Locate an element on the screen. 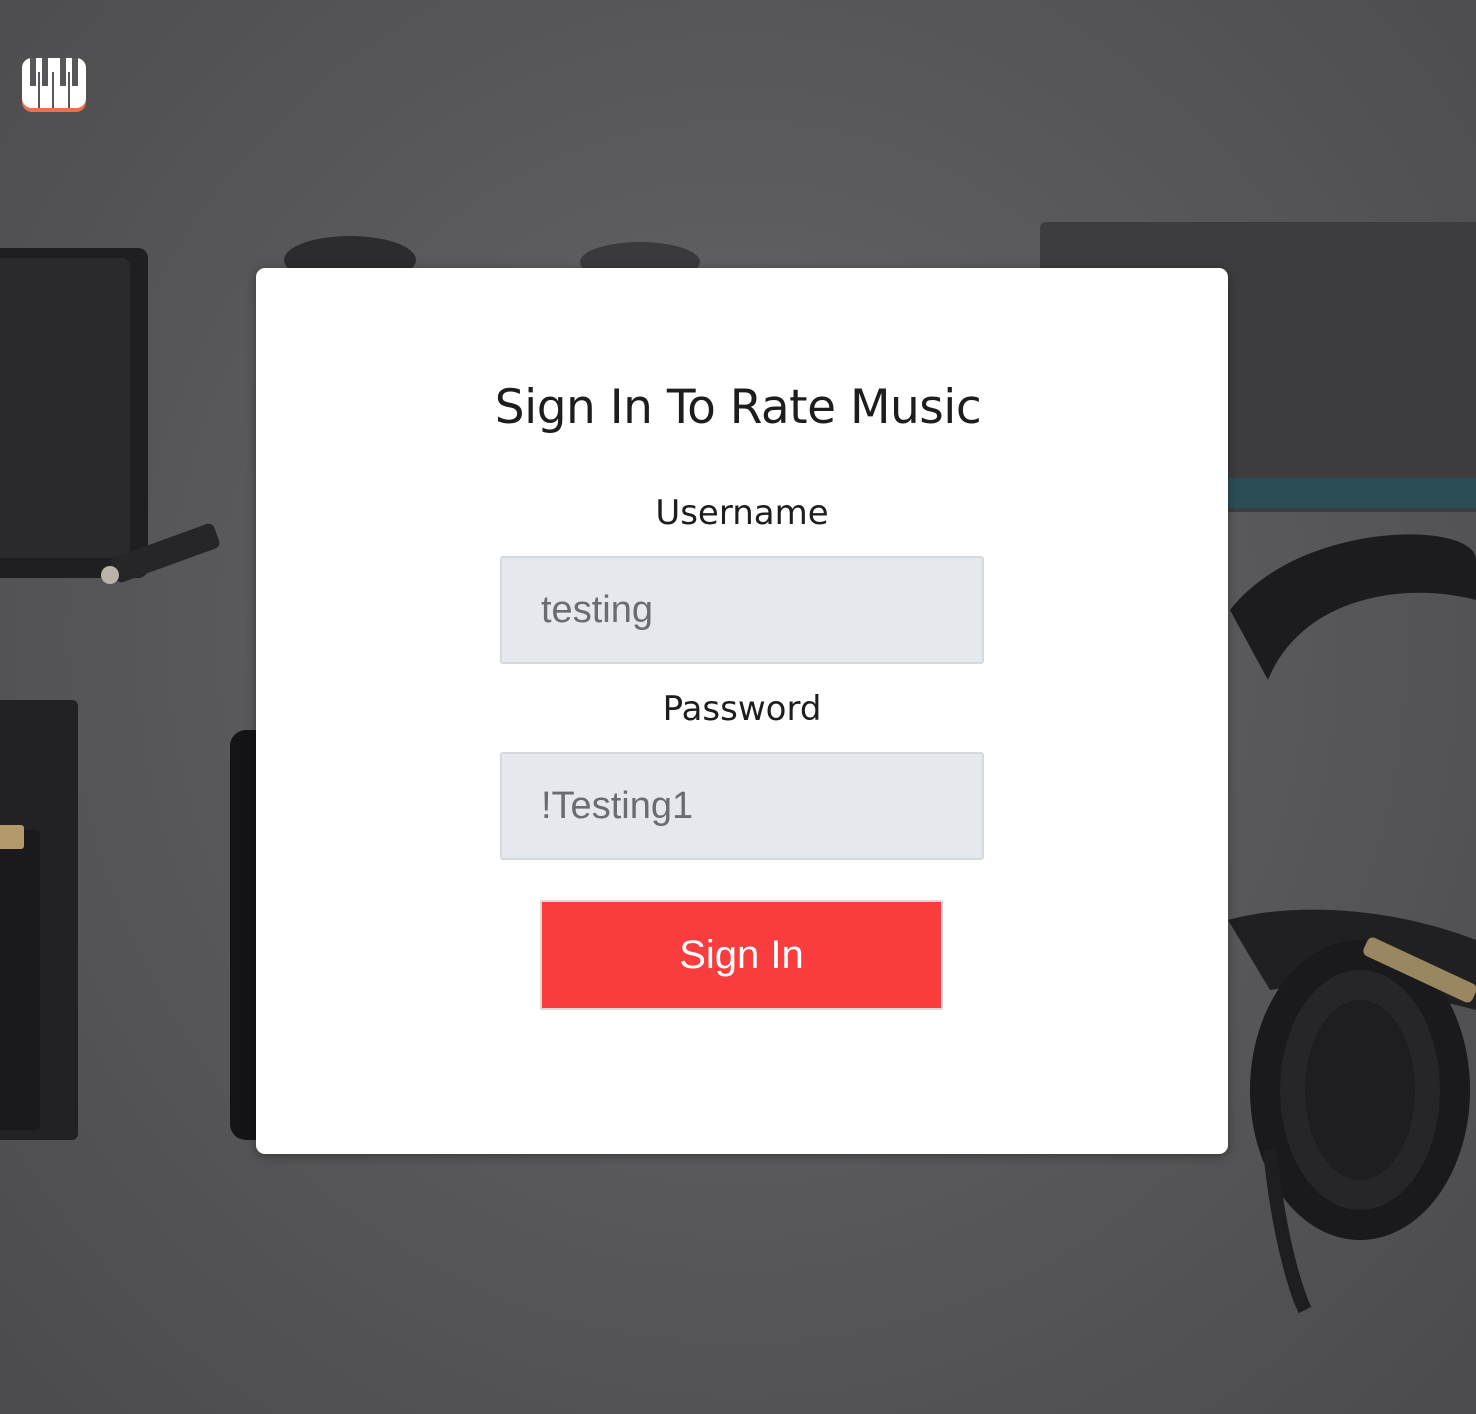 Image resolution: width=1476 pixels, height=1414 pixels. password-label: Password is located at coordinates (742, 709).